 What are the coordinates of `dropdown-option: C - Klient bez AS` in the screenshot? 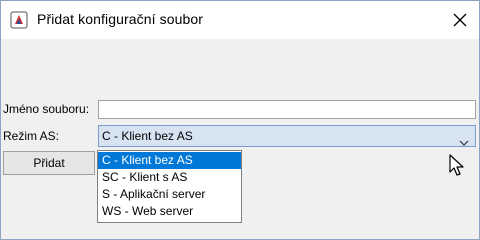 It's located at (169, 160).